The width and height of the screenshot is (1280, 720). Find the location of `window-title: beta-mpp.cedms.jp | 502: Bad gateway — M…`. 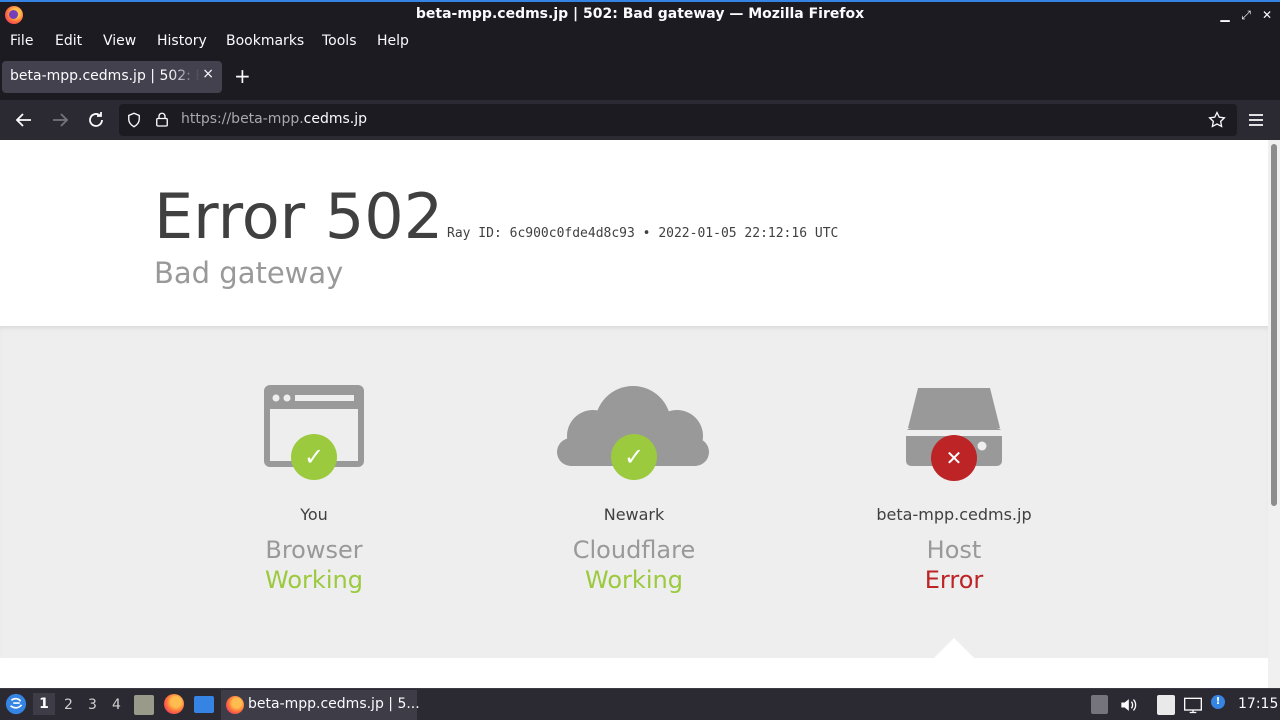

window-title: beta-mpp.cedms.jp | 502: Bad gateway — M… is located at coordinates (640, 14).